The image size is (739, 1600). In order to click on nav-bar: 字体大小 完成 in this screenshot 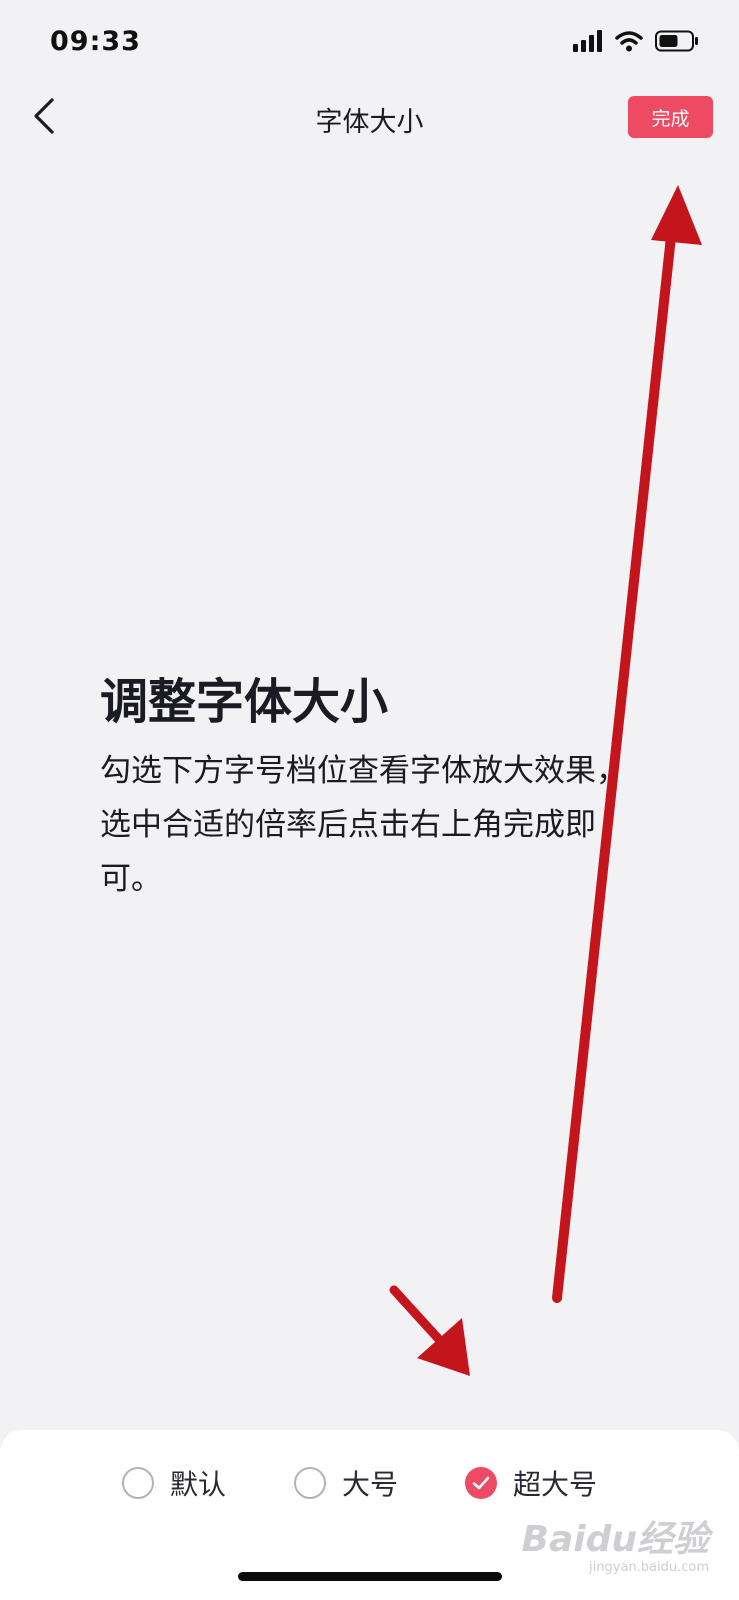, I will do `click(369, 118)`.